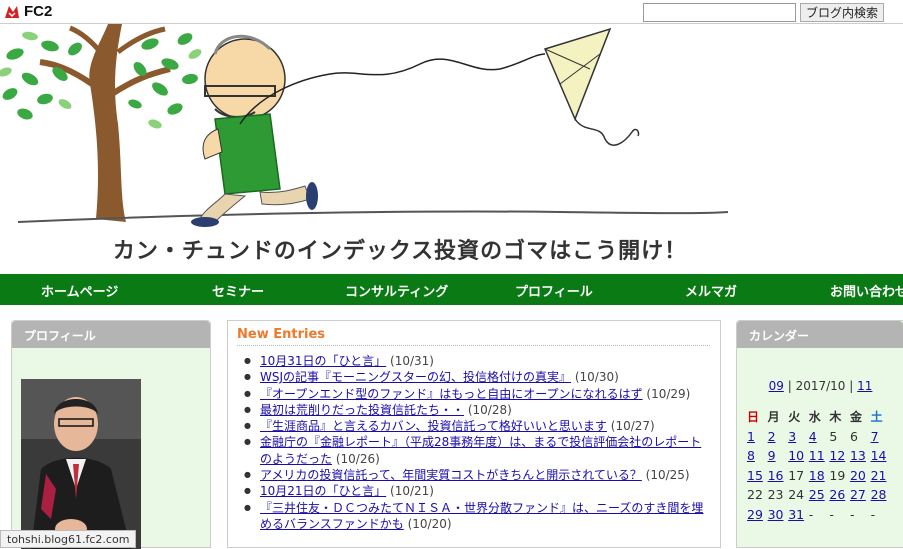 The image size is (903, 549). Describe the element at coordinates (773, 417) in the screenshot. I see `weekday-header: 月` at that location.